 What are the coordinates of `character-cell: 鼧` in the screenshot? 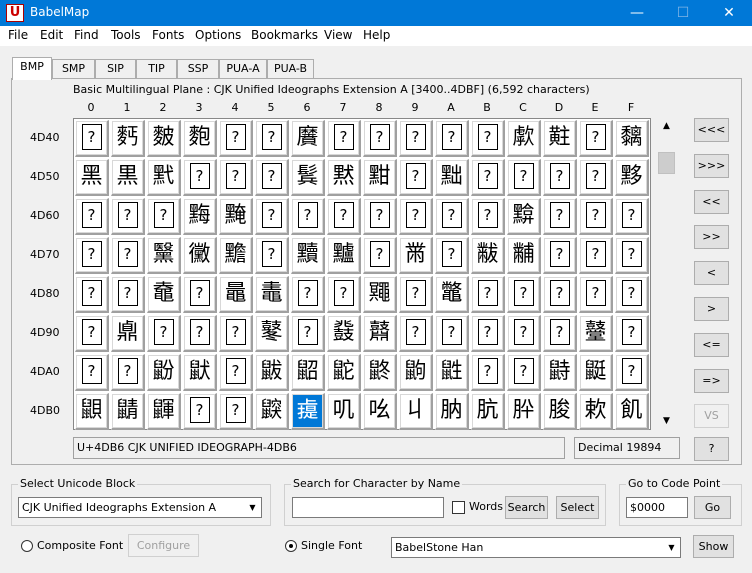 It's located at (344, 372).